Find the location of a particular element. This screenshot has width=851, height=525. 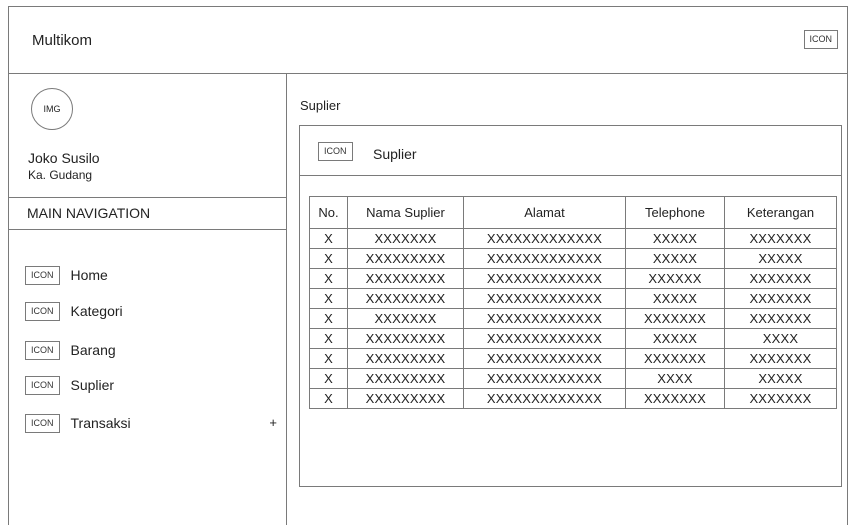

sidebar-item-kategori: ICON Kategori is located at coordinates (151, 311).